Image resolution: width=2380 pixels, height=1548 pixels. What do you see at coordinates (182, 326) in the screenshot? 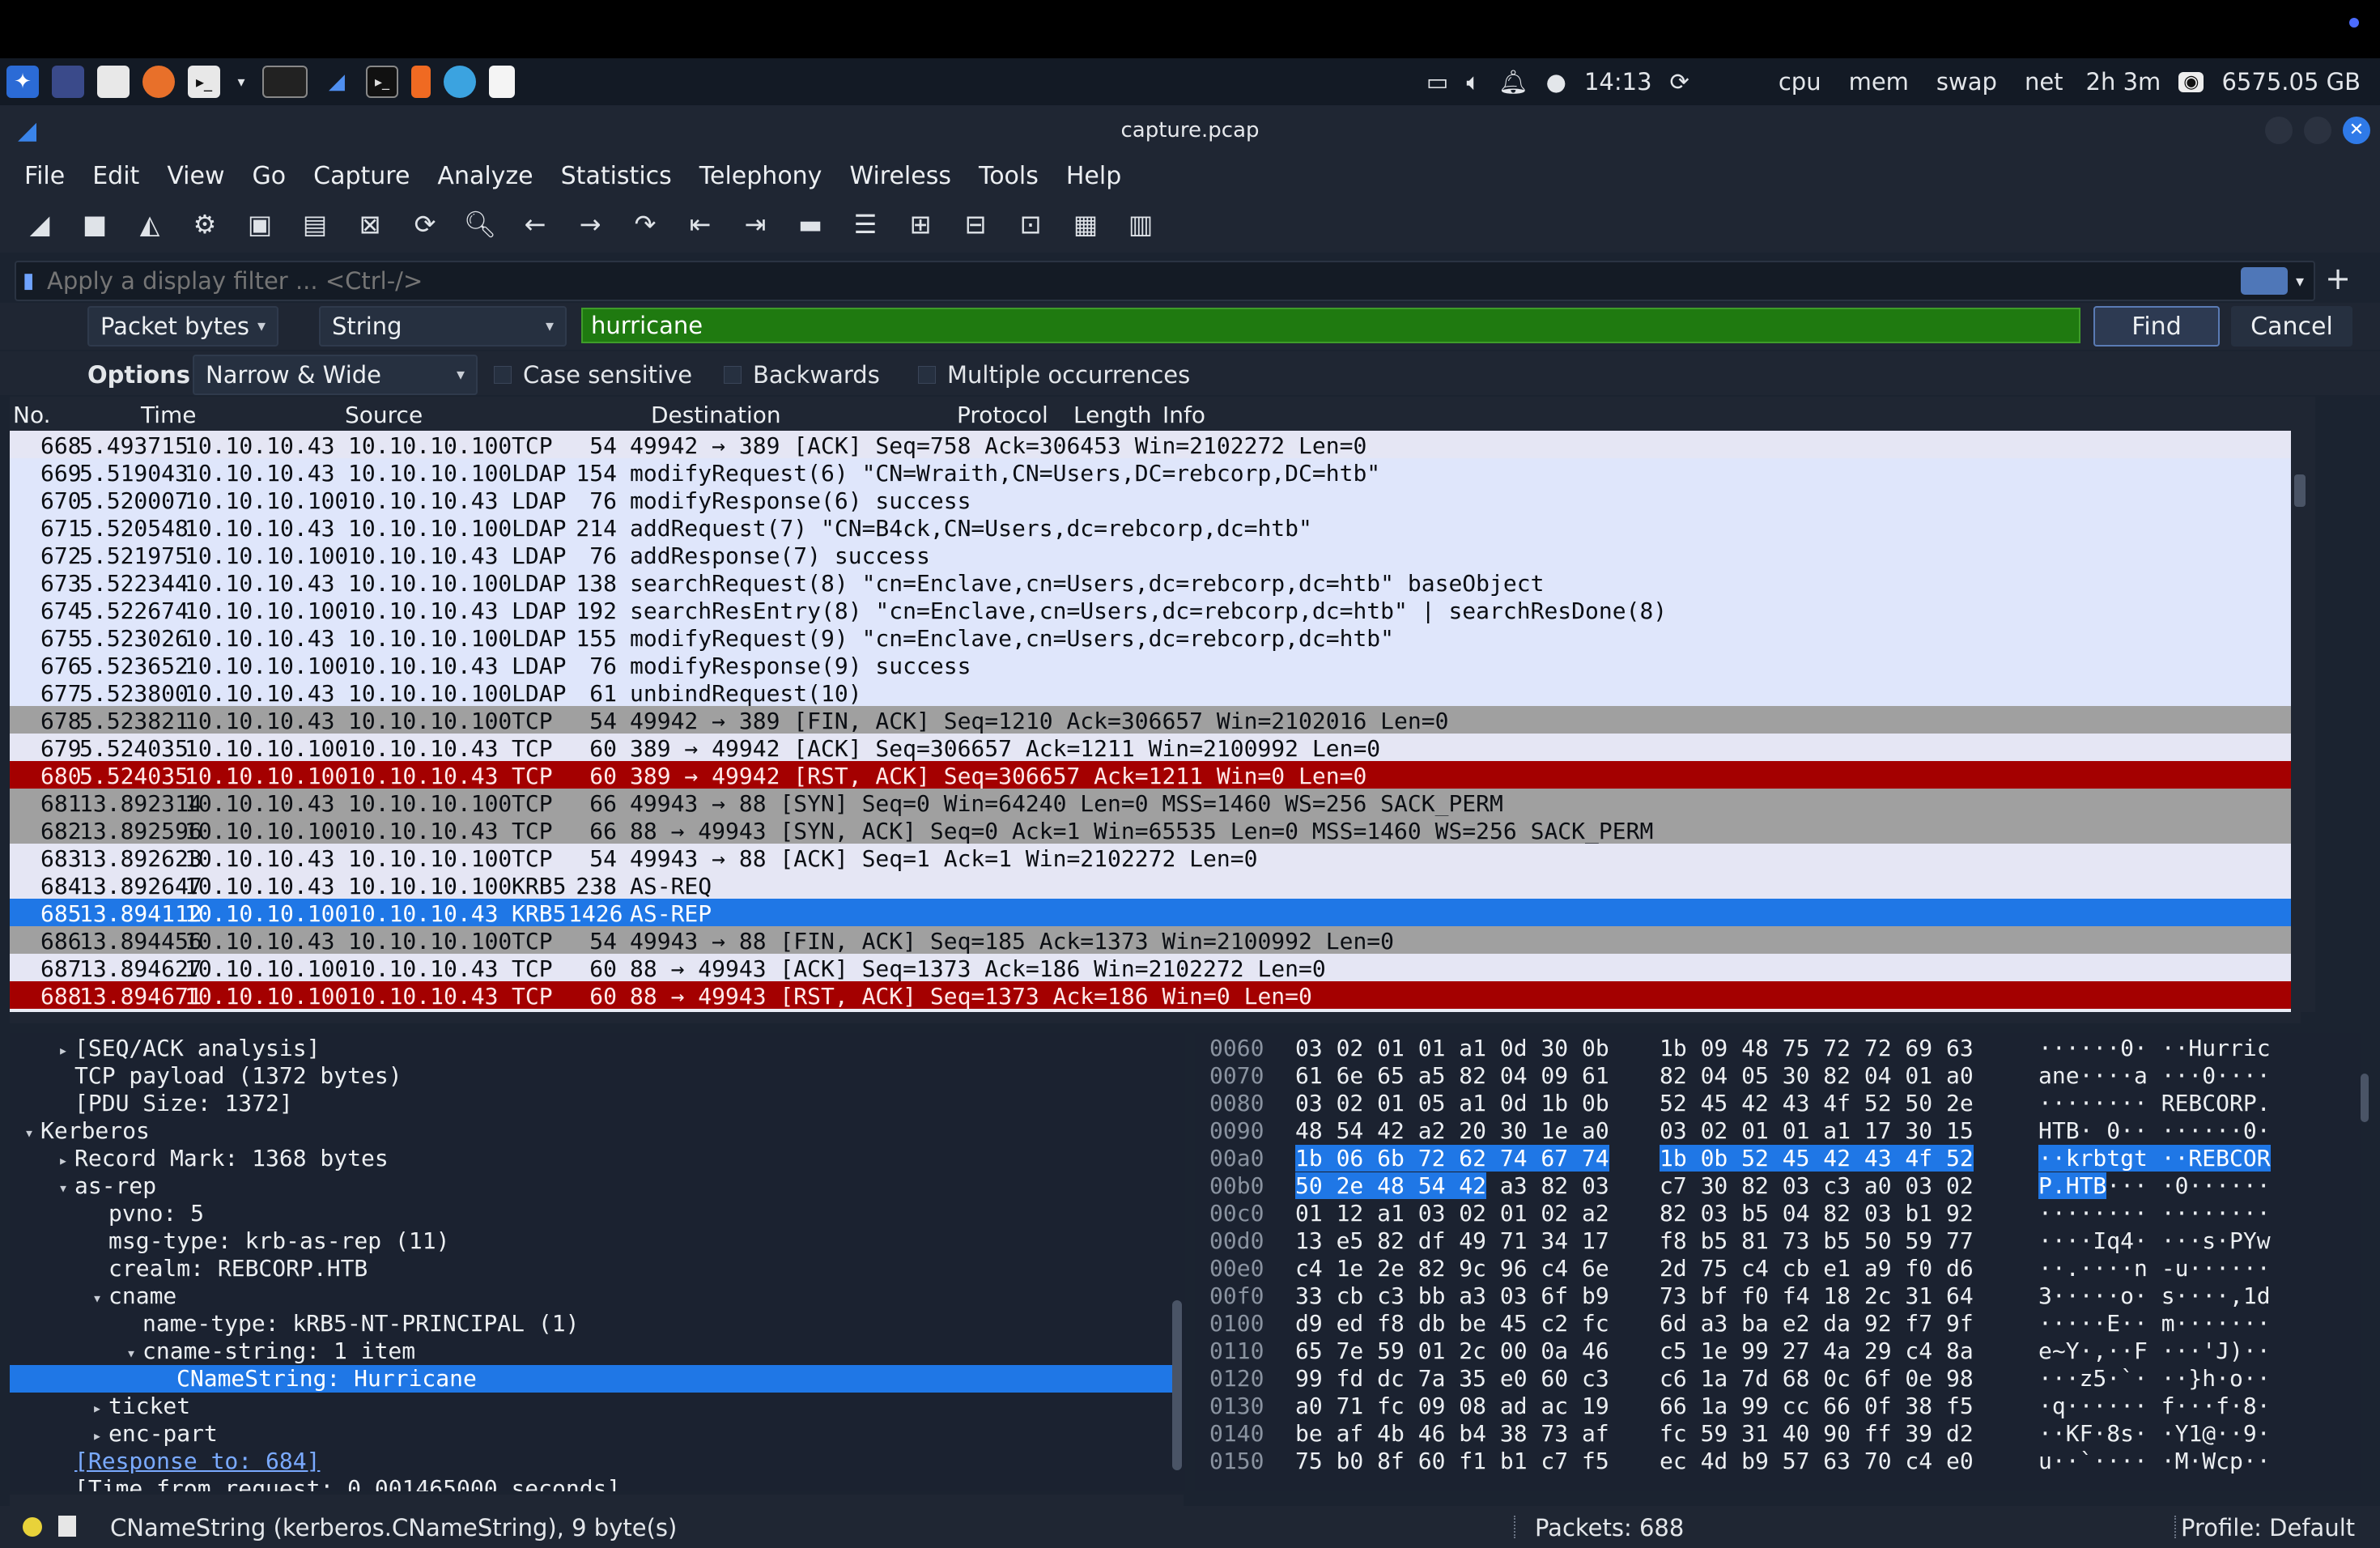
I see `search-in-select: Packet bytes ▾` at bounding box center [182, 326].